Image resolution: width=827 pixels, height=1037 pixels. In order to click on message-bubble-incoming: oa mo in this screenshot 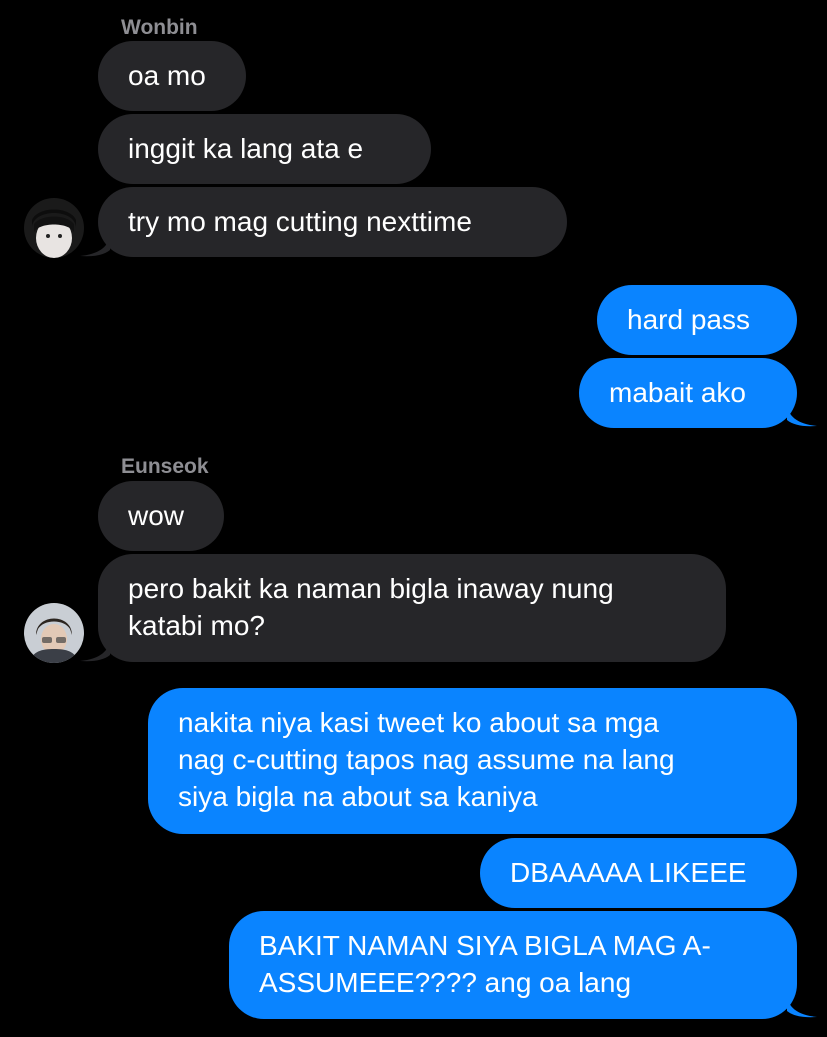, I will do `click(172, 76)`.